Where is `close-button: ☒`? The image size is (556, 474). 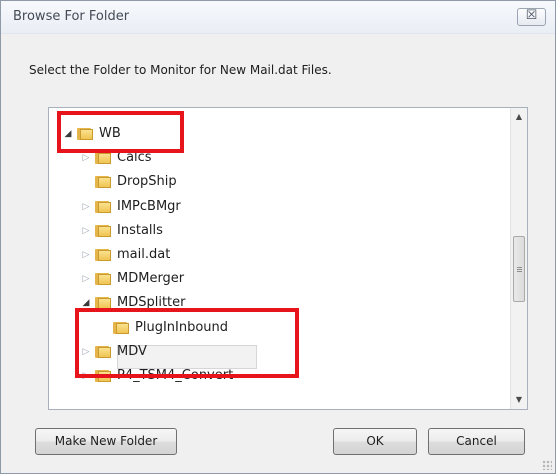
close-button: ☒ is located at coordinates (531, 17).